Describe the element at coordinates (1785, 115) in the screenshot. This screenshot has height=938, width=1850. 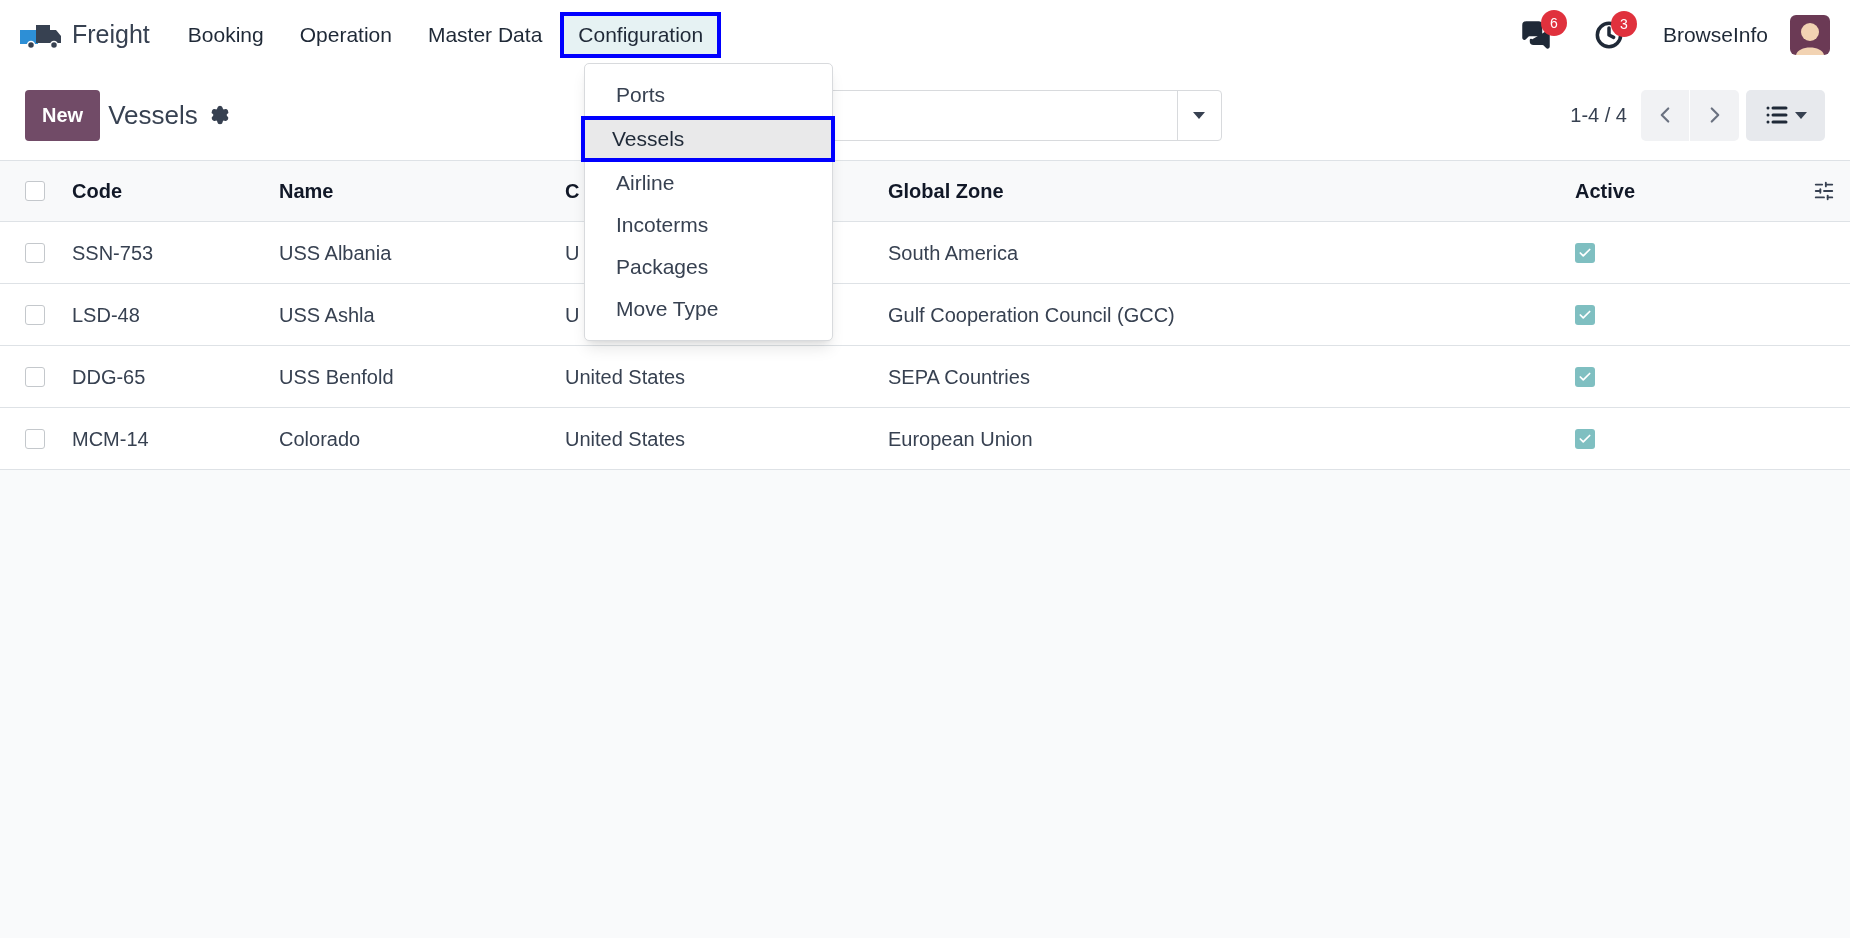
I see `view-switcher-button` at that location.